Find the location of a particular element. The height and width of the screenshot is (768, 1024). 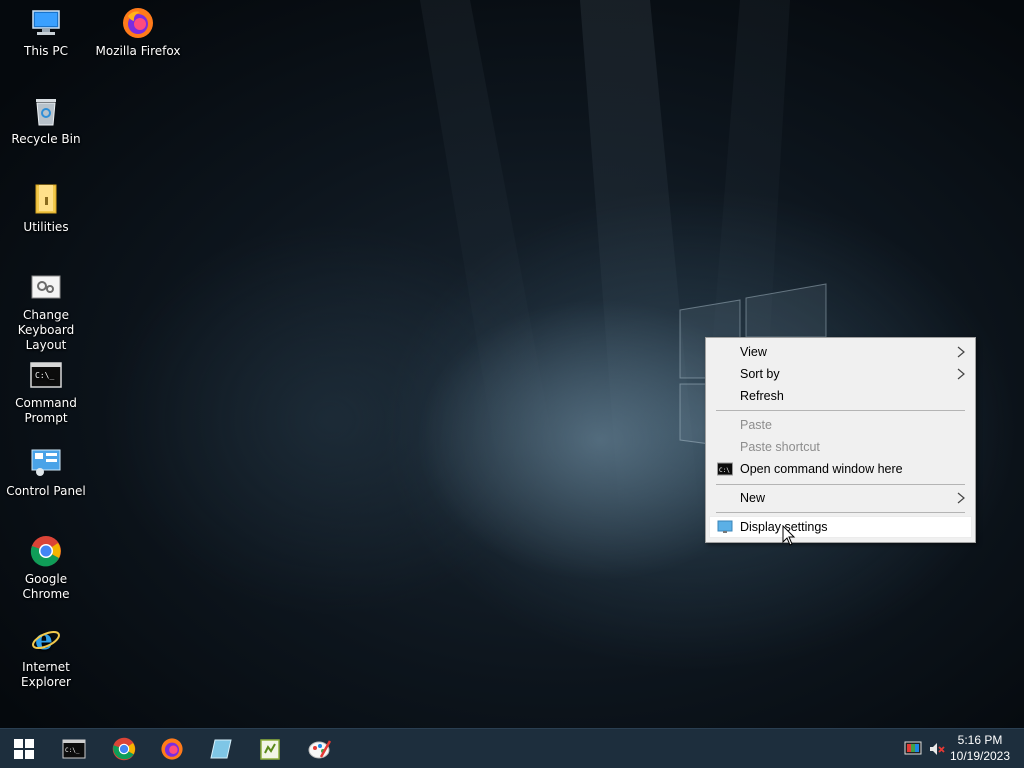

desktop-icon-google-chrome: Google Chrome is located at coordinates (46, 568).